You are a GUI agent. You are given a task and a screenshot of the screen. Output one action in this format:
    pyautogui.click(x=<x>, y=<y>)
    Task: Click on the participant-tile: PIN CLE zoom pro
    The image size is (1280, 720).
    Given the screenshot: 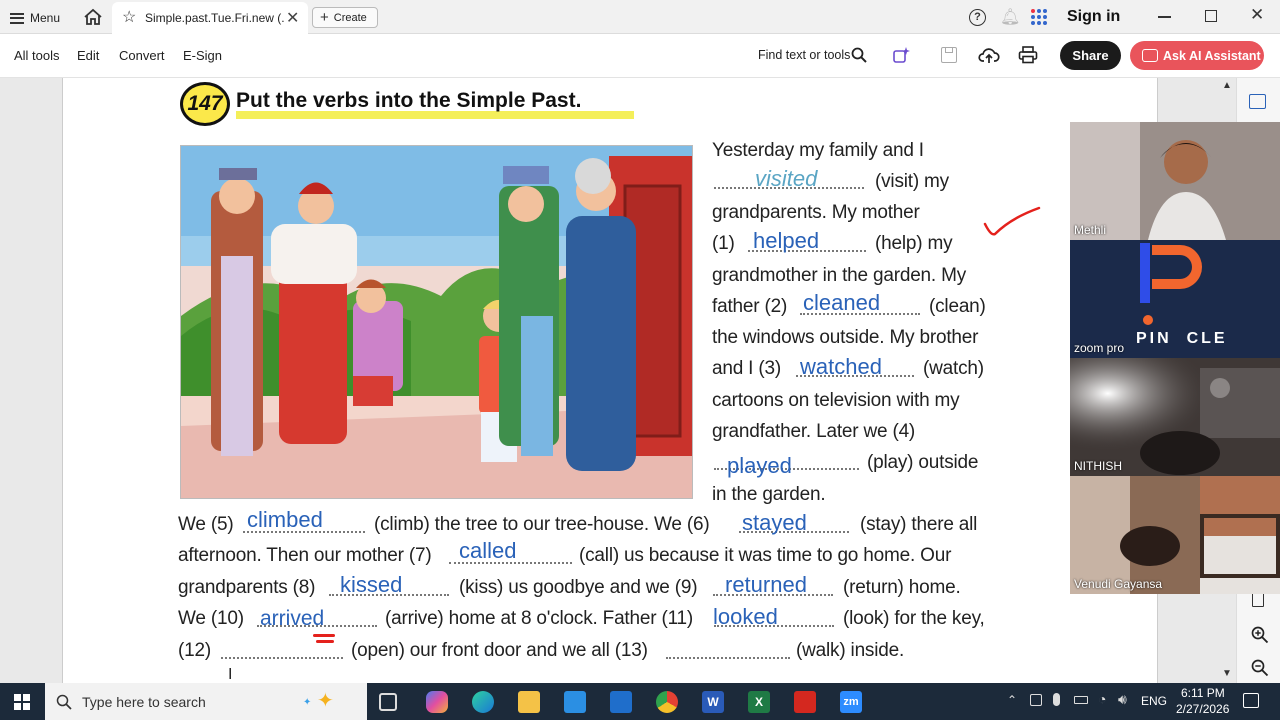 What is the action you would take?
    pyautogui.click(x=1175, y=299)
    